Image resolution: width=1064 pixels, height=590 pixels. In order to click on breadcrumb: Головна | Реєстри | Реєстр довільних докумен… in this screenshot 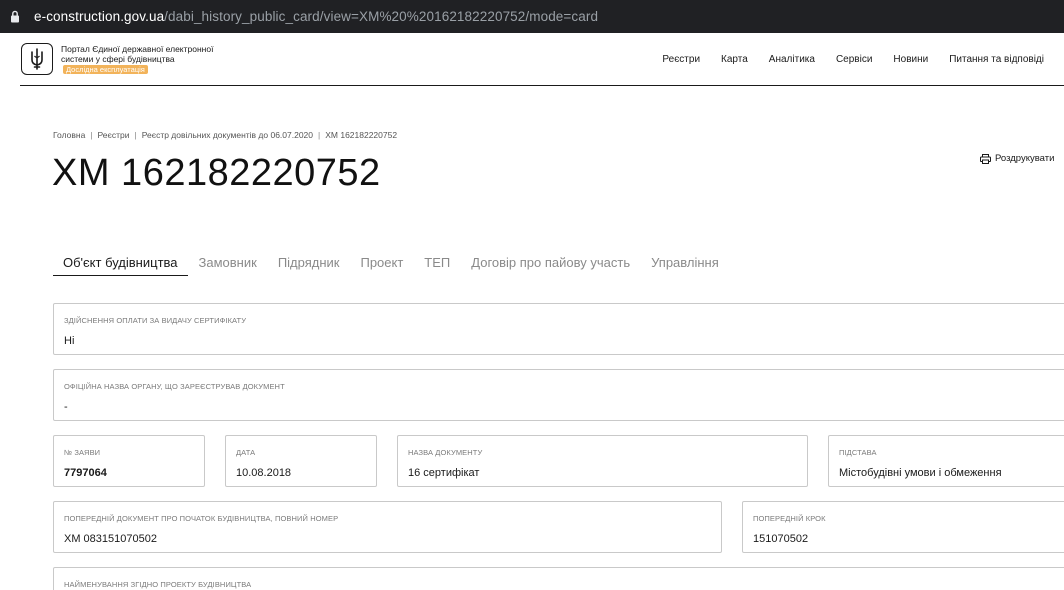, I will do `click(225, 135)`.